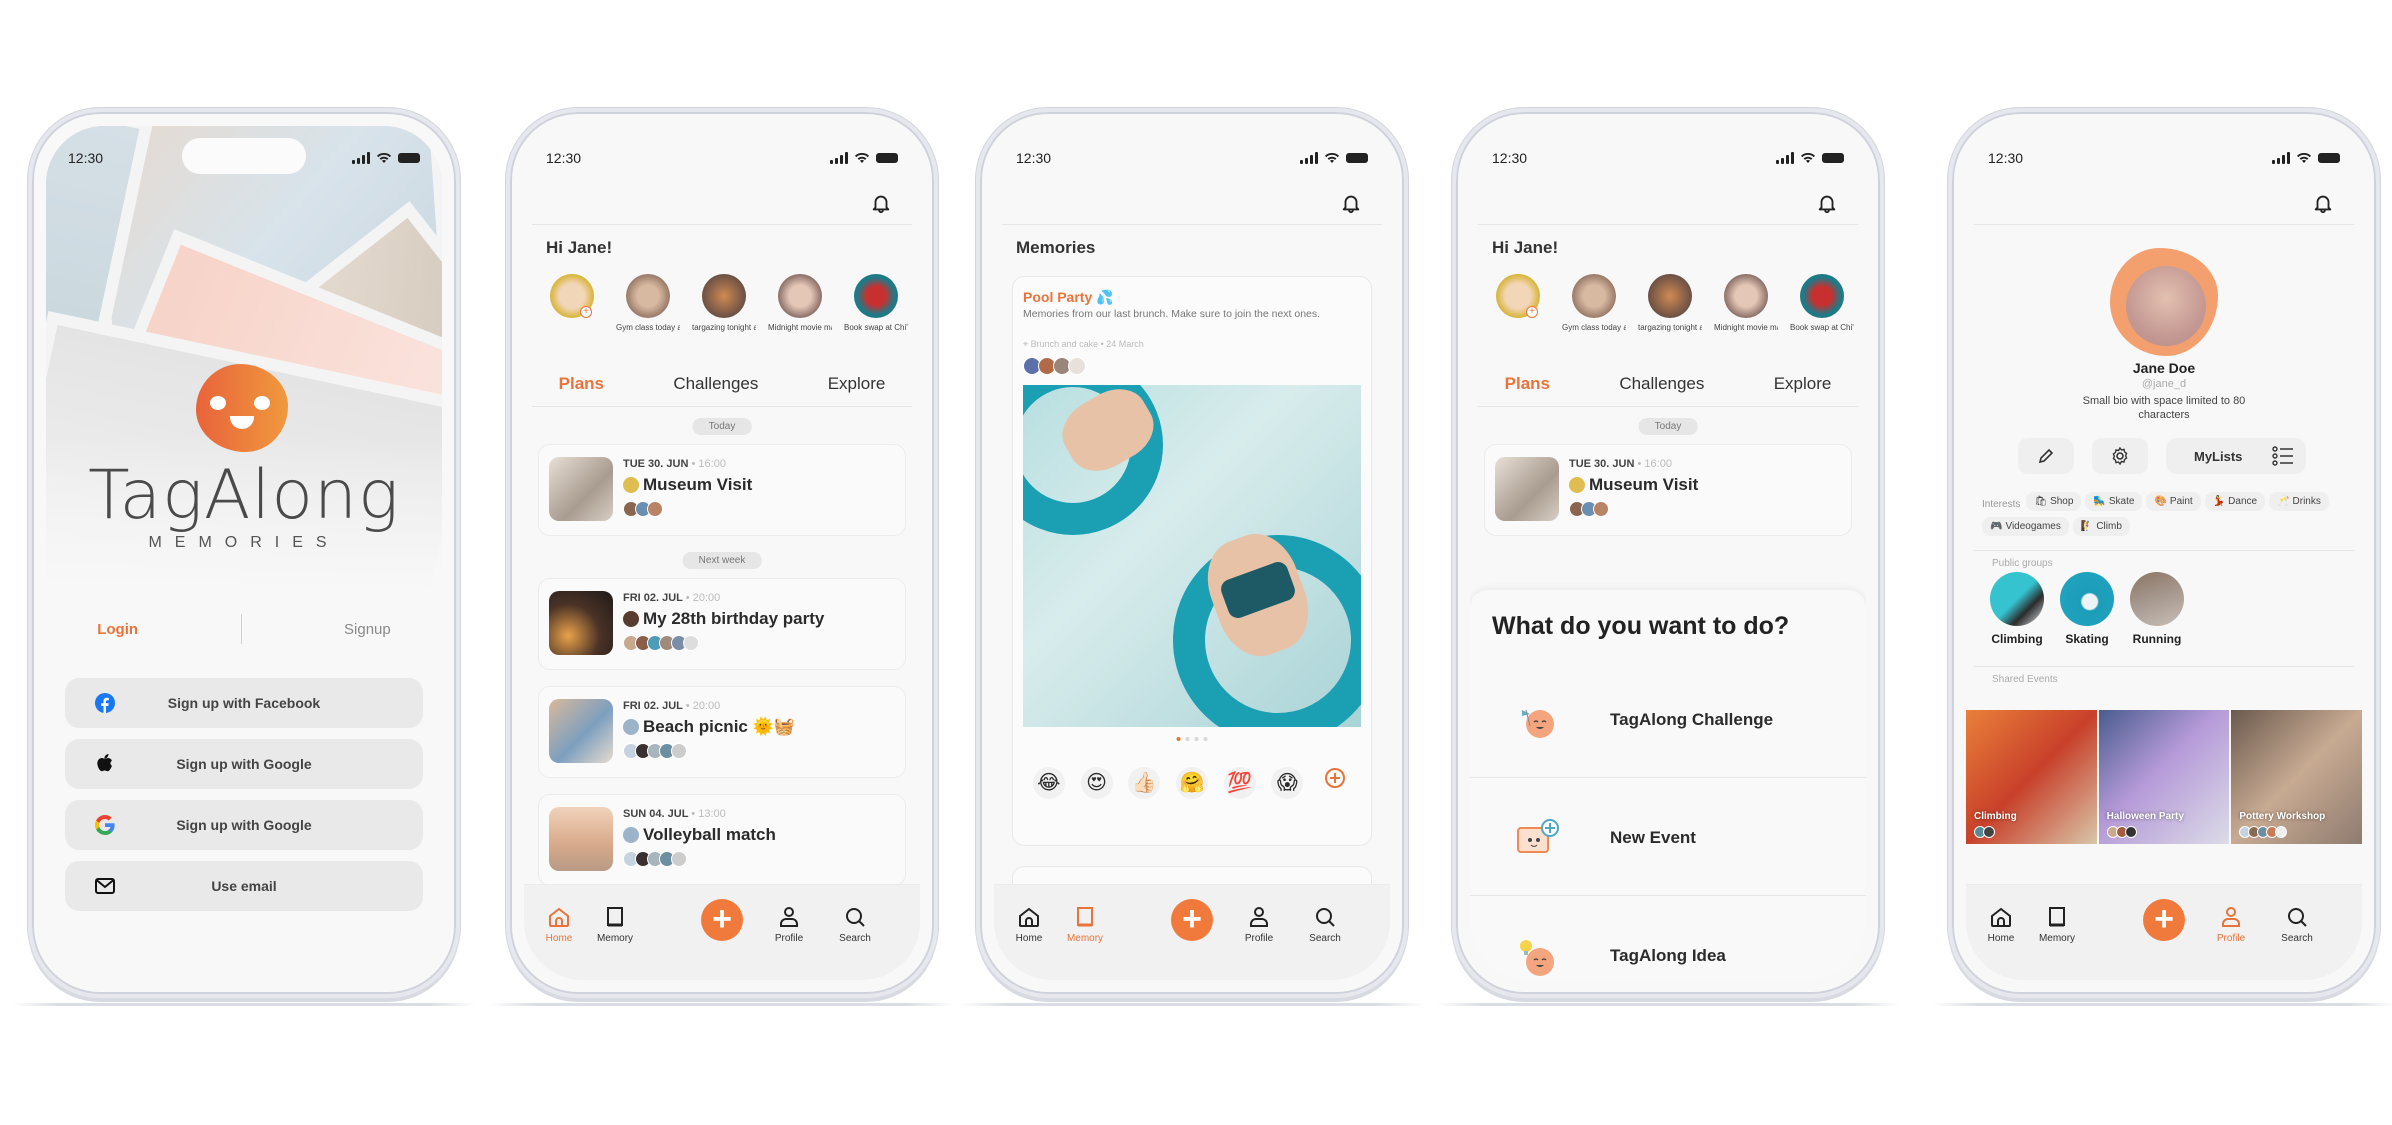  I want to click on interest-chip: 🛍 Shop, so click(2054, 501).